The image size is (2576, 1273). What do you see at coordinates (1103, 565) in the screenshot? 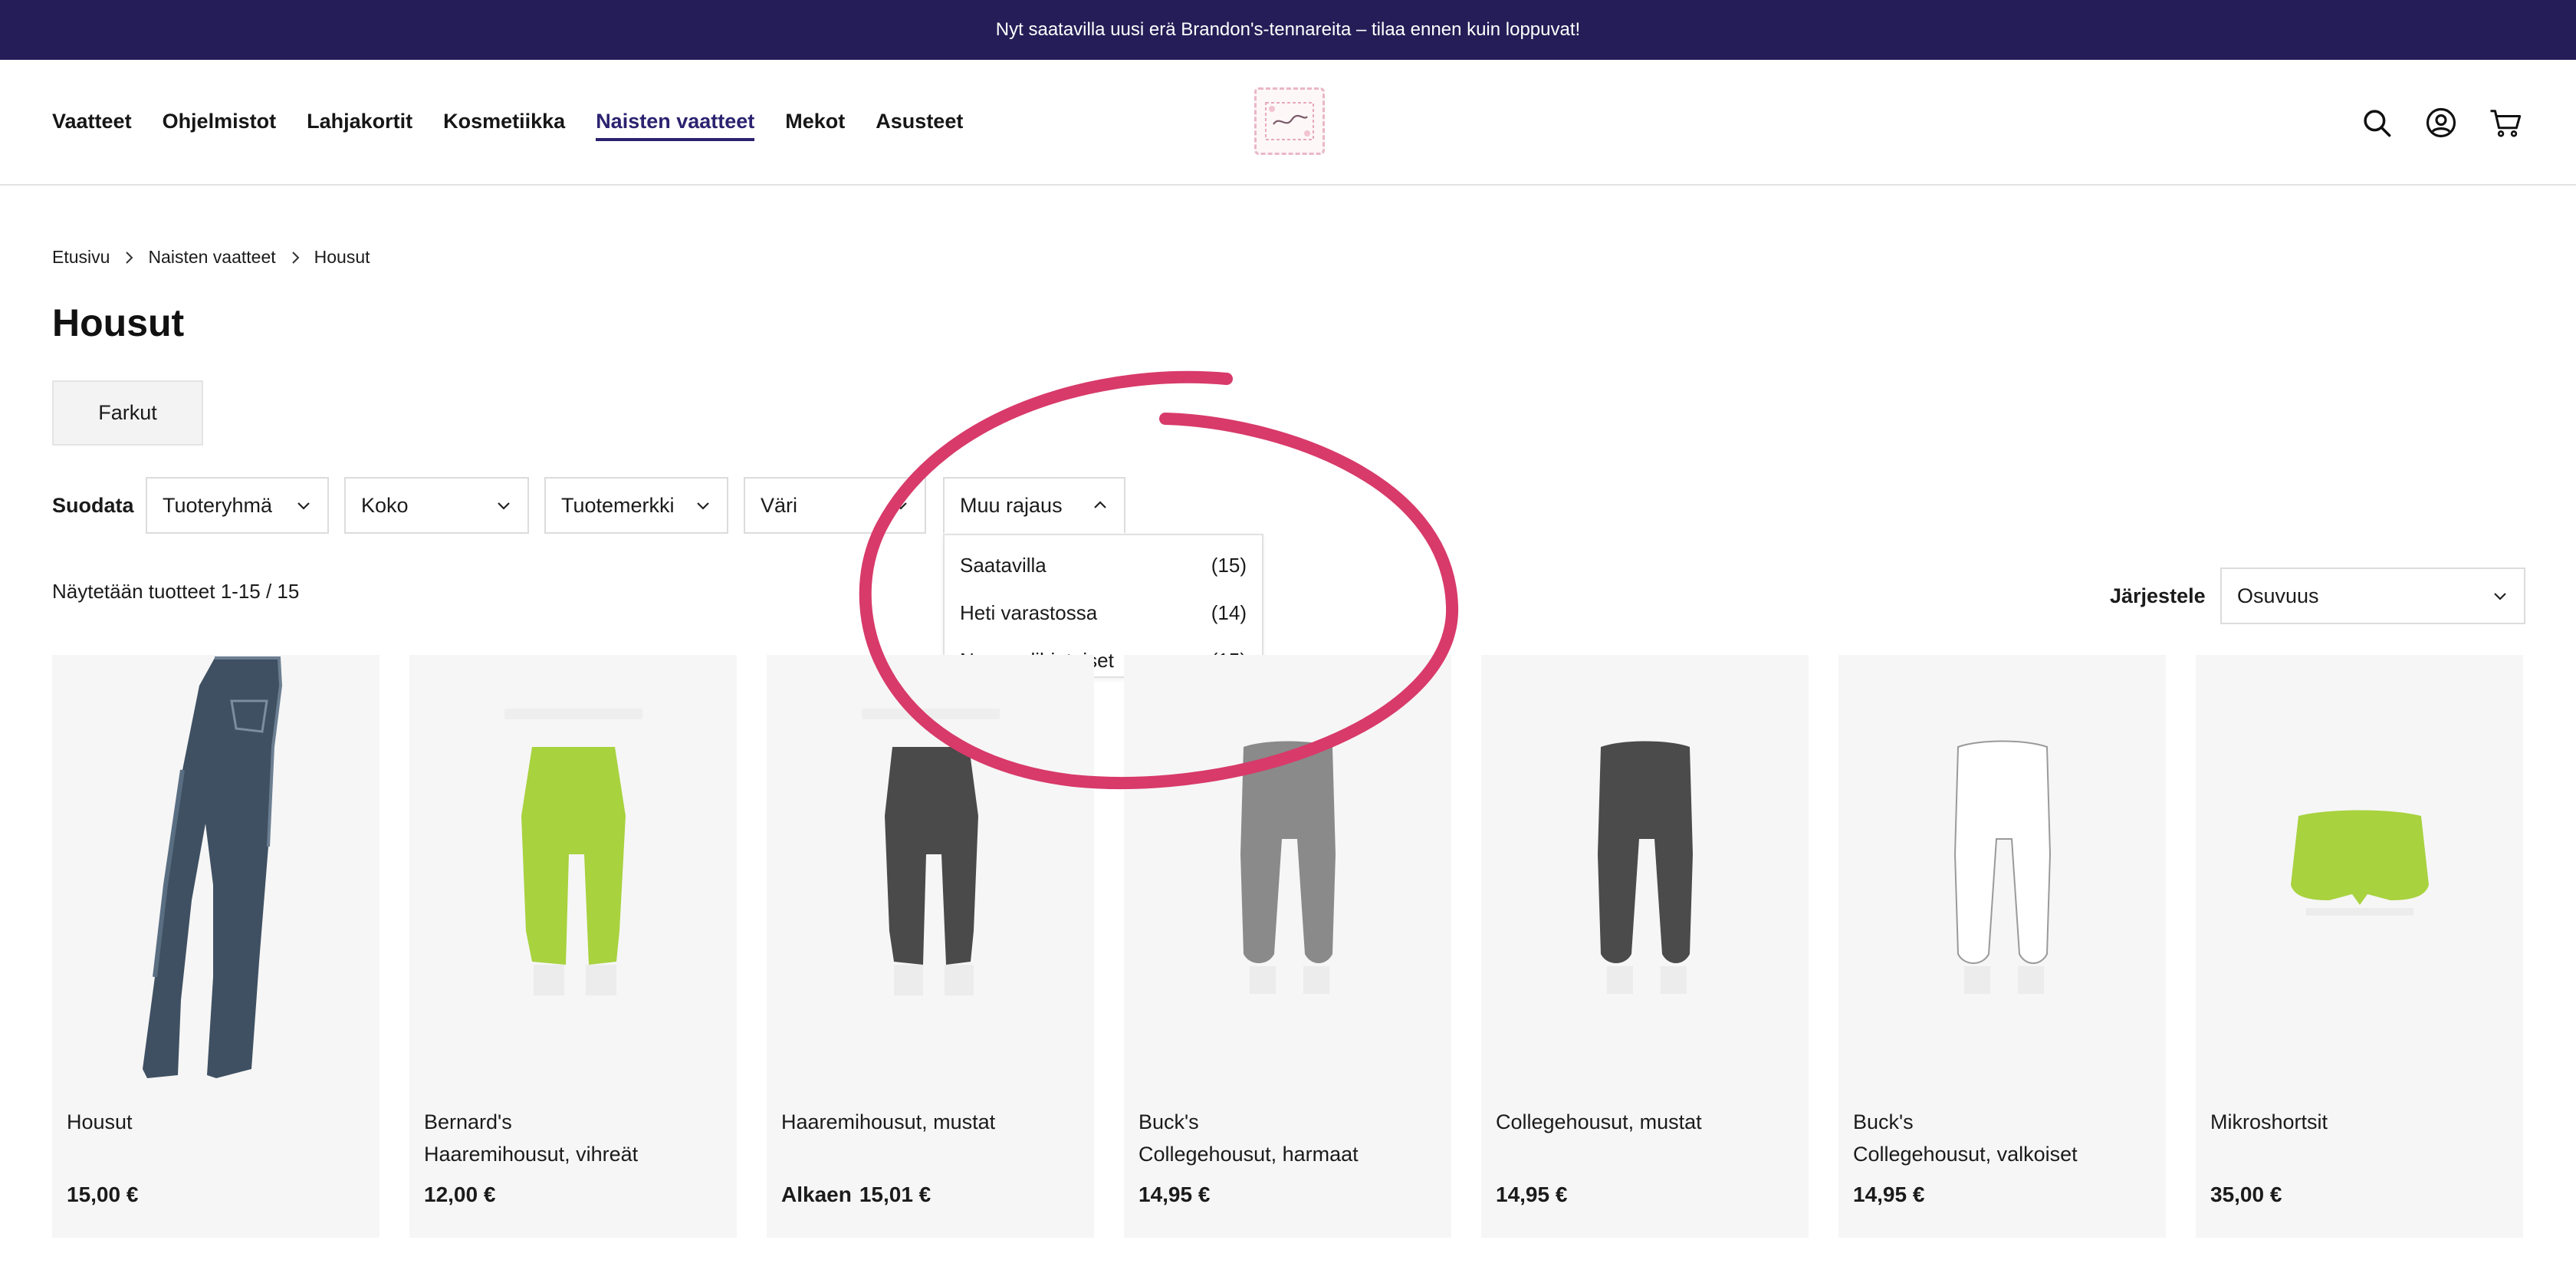
I see `dropdown-option-saatavilla: Saatavilla (15)` at bounding box center [1103, 565].